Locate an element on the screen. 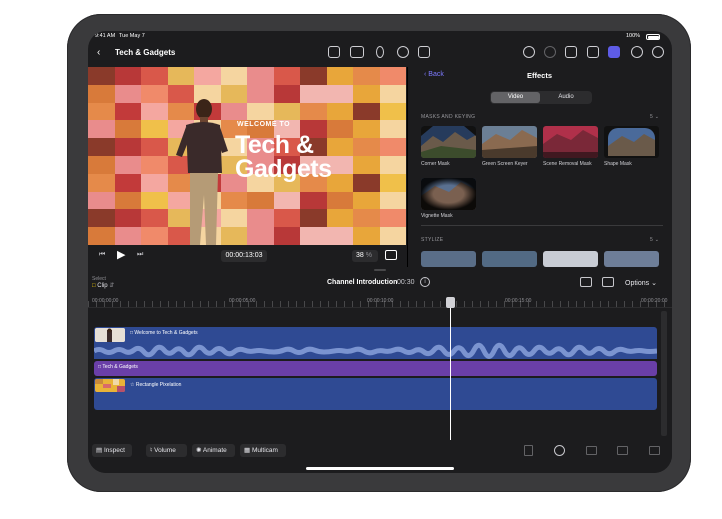 The width and height of the screenshot is (722, 519). split-icon is located at coordinates (591, 450).